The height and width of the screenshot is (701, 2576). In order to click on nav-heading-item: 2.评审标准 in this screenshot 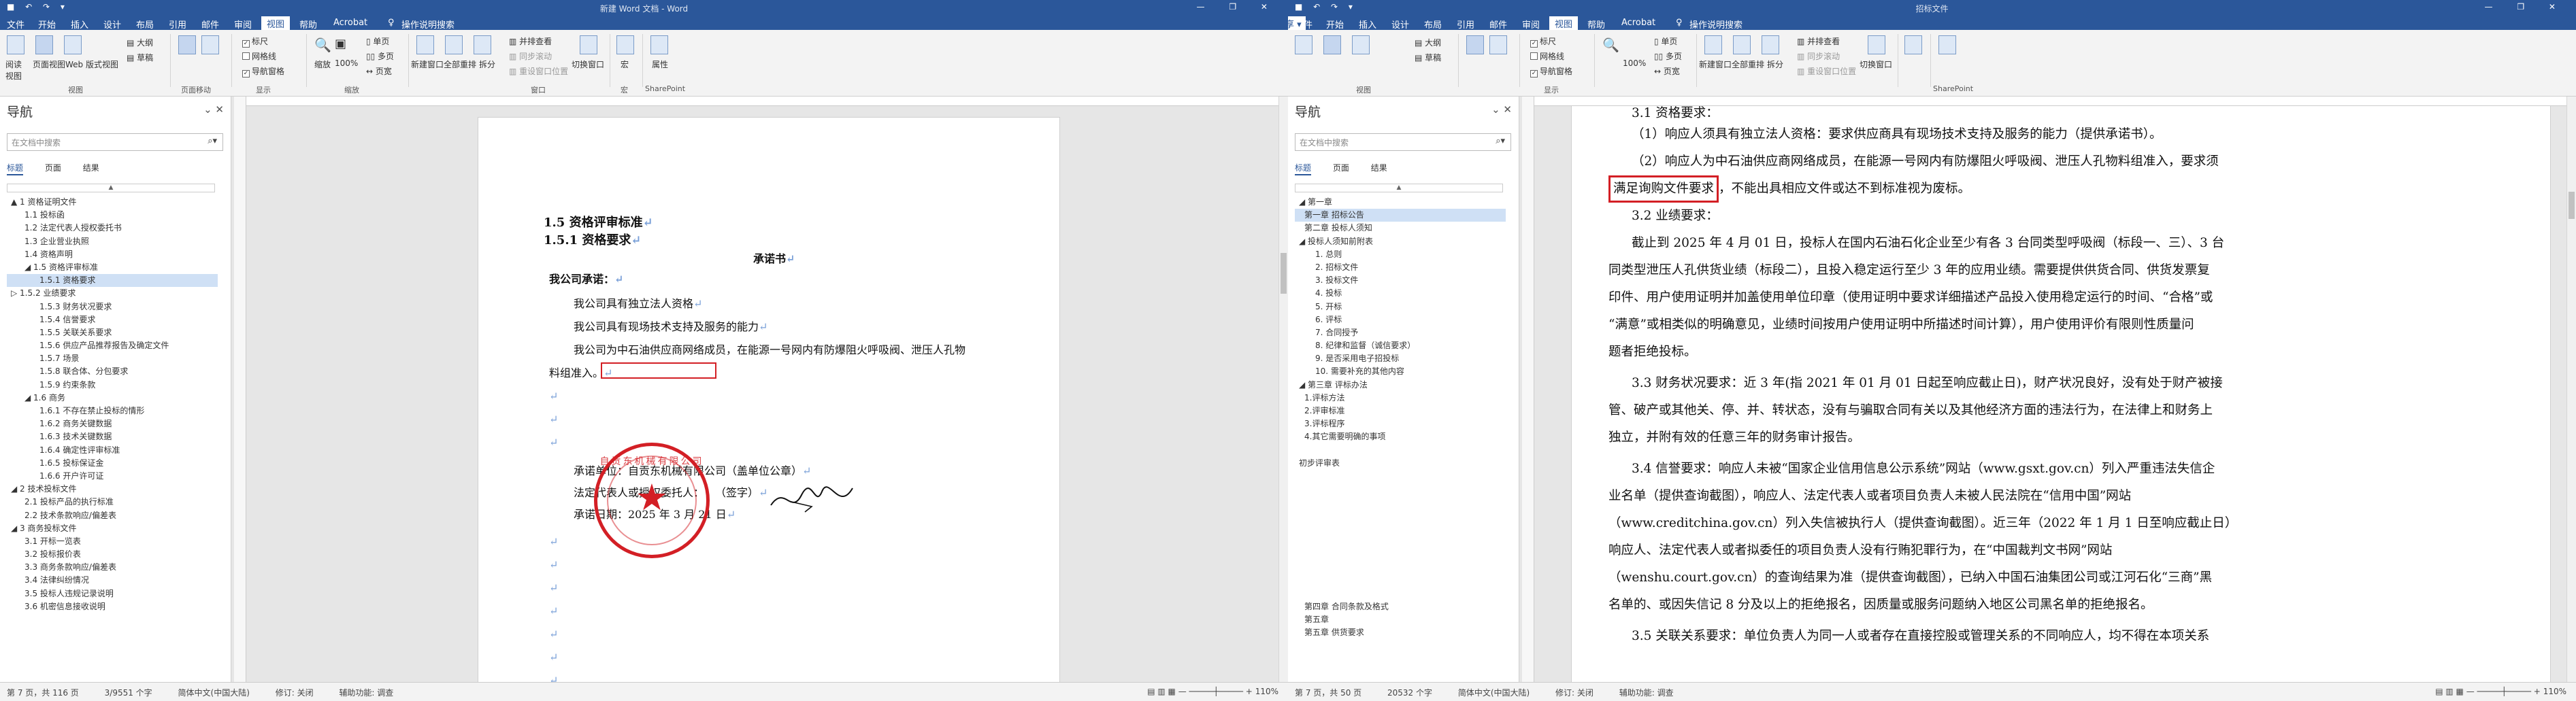, I will do `click(1401, 411)`.